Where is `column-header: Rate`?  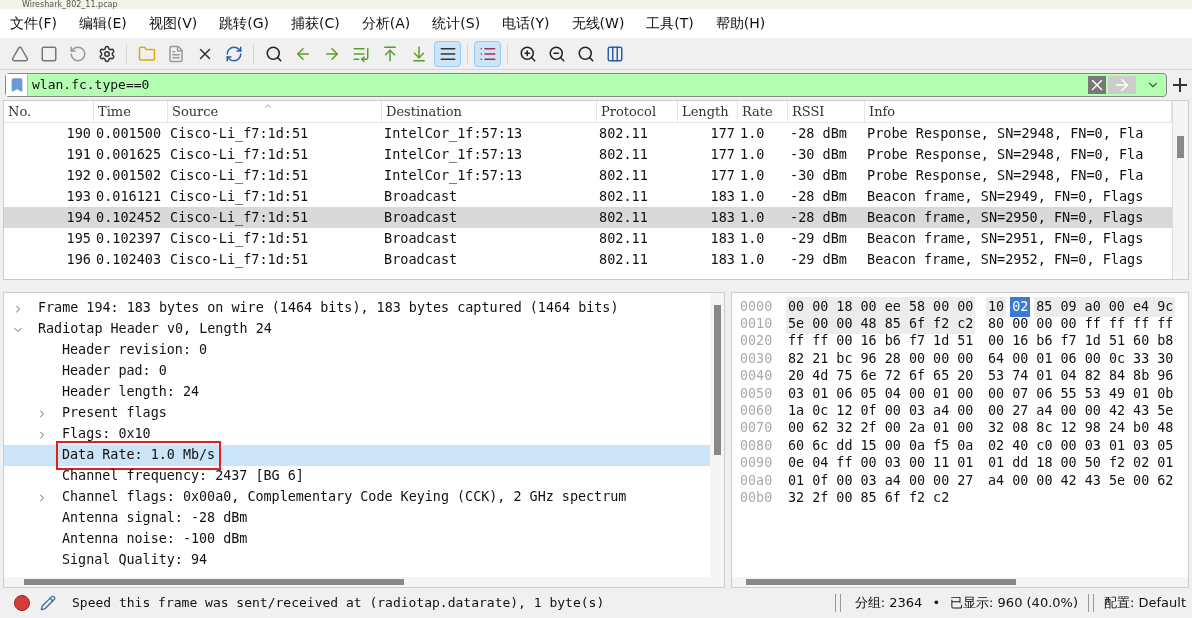
column-header: Rate is located at coordinates (763, 111).